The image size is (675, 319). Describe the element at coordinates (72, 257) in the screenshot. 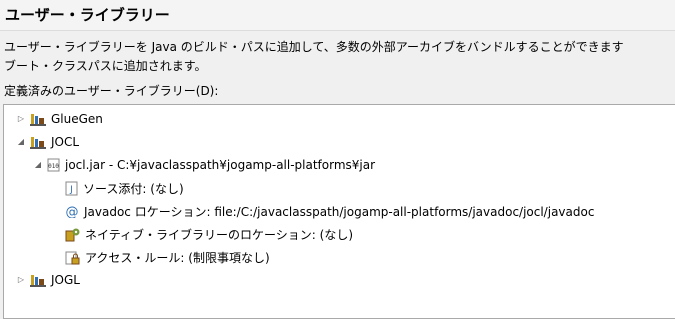

I see `access-rules-icon` at that location.